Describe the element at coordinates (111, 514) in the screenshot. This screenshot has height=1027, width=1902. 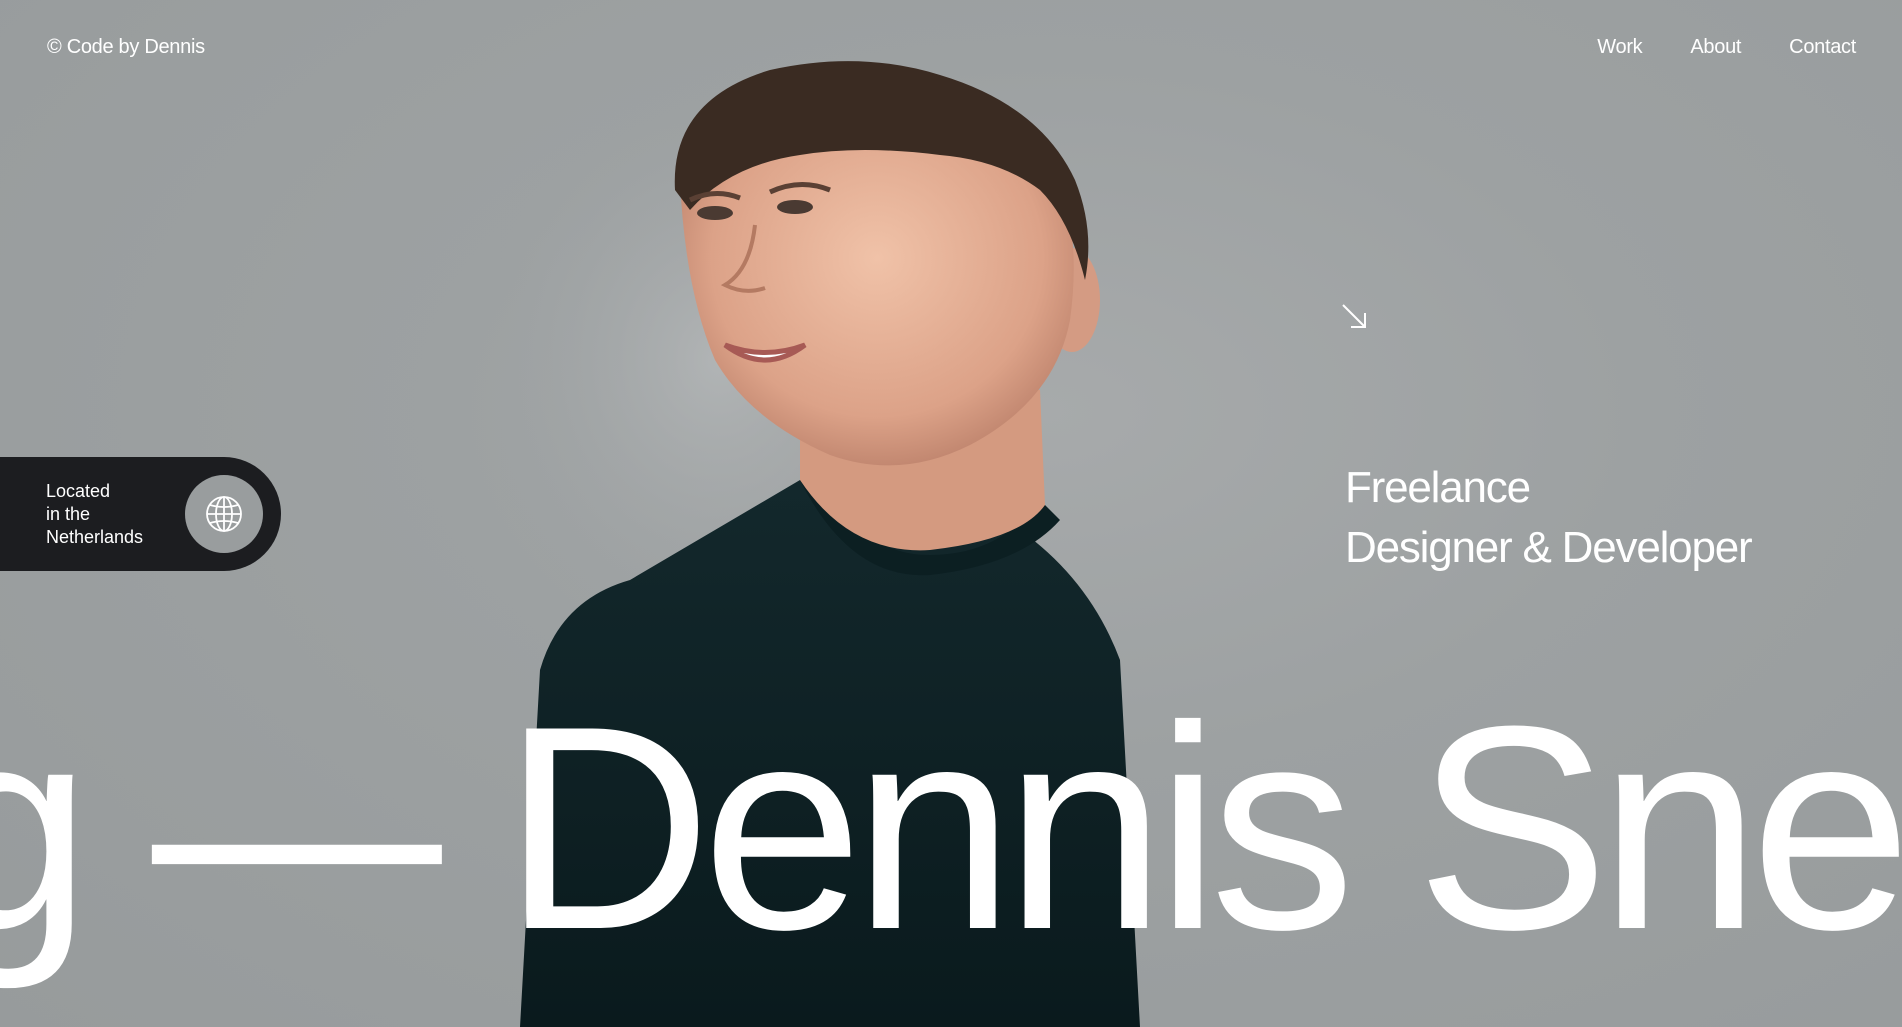
I see `location-label: Located in the Netherlands` at that location.